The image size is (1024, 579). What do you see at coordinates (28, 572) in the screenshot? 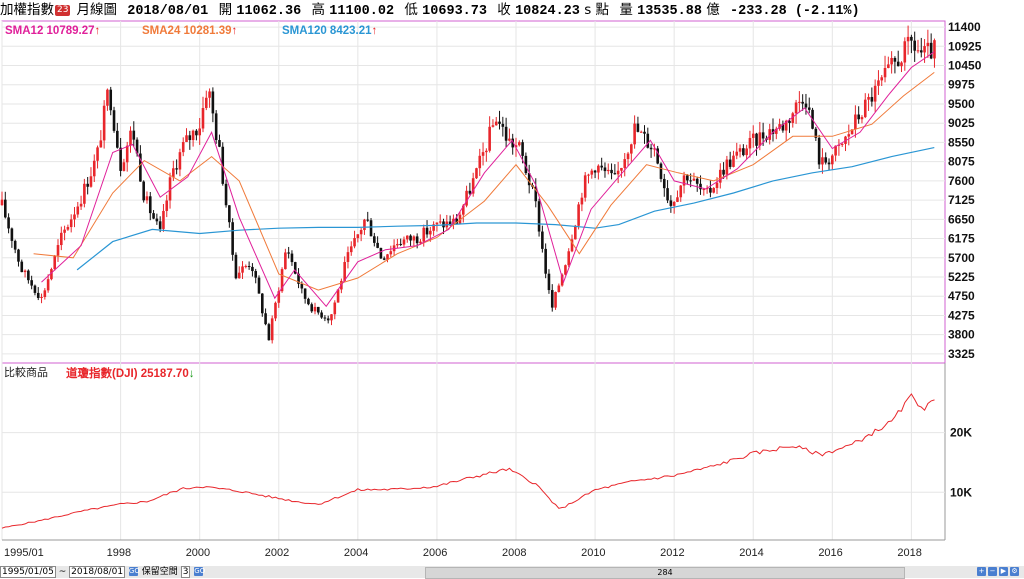
I see `start-date-field: 1995/01/05` at bounding box center [28, 572].